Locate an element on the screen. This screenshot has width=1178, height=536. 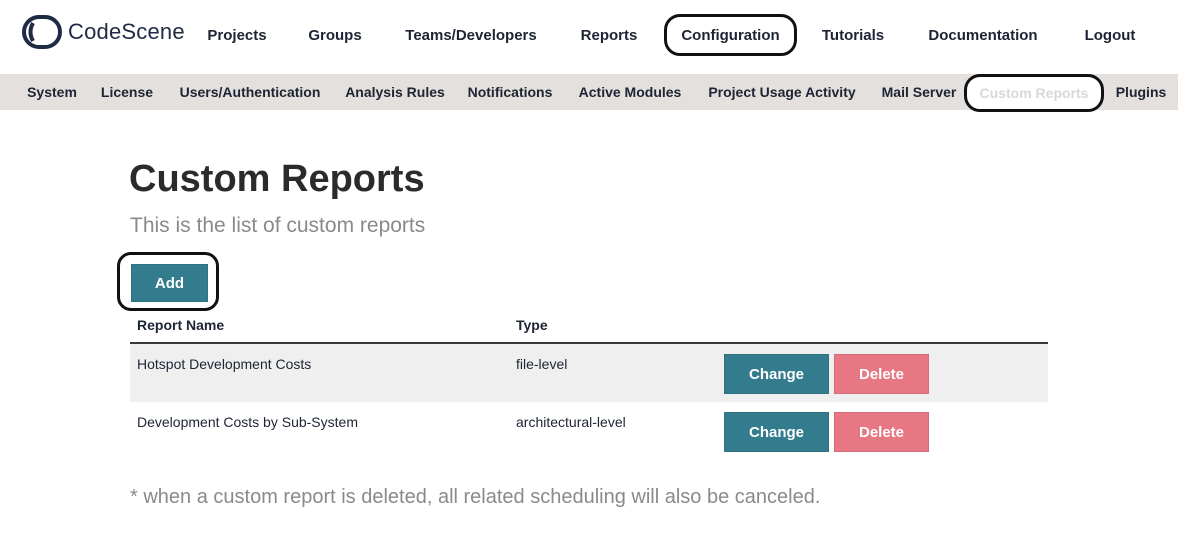
nav-teams-developers: Teams/Developers is located at coordinates (471, 35).